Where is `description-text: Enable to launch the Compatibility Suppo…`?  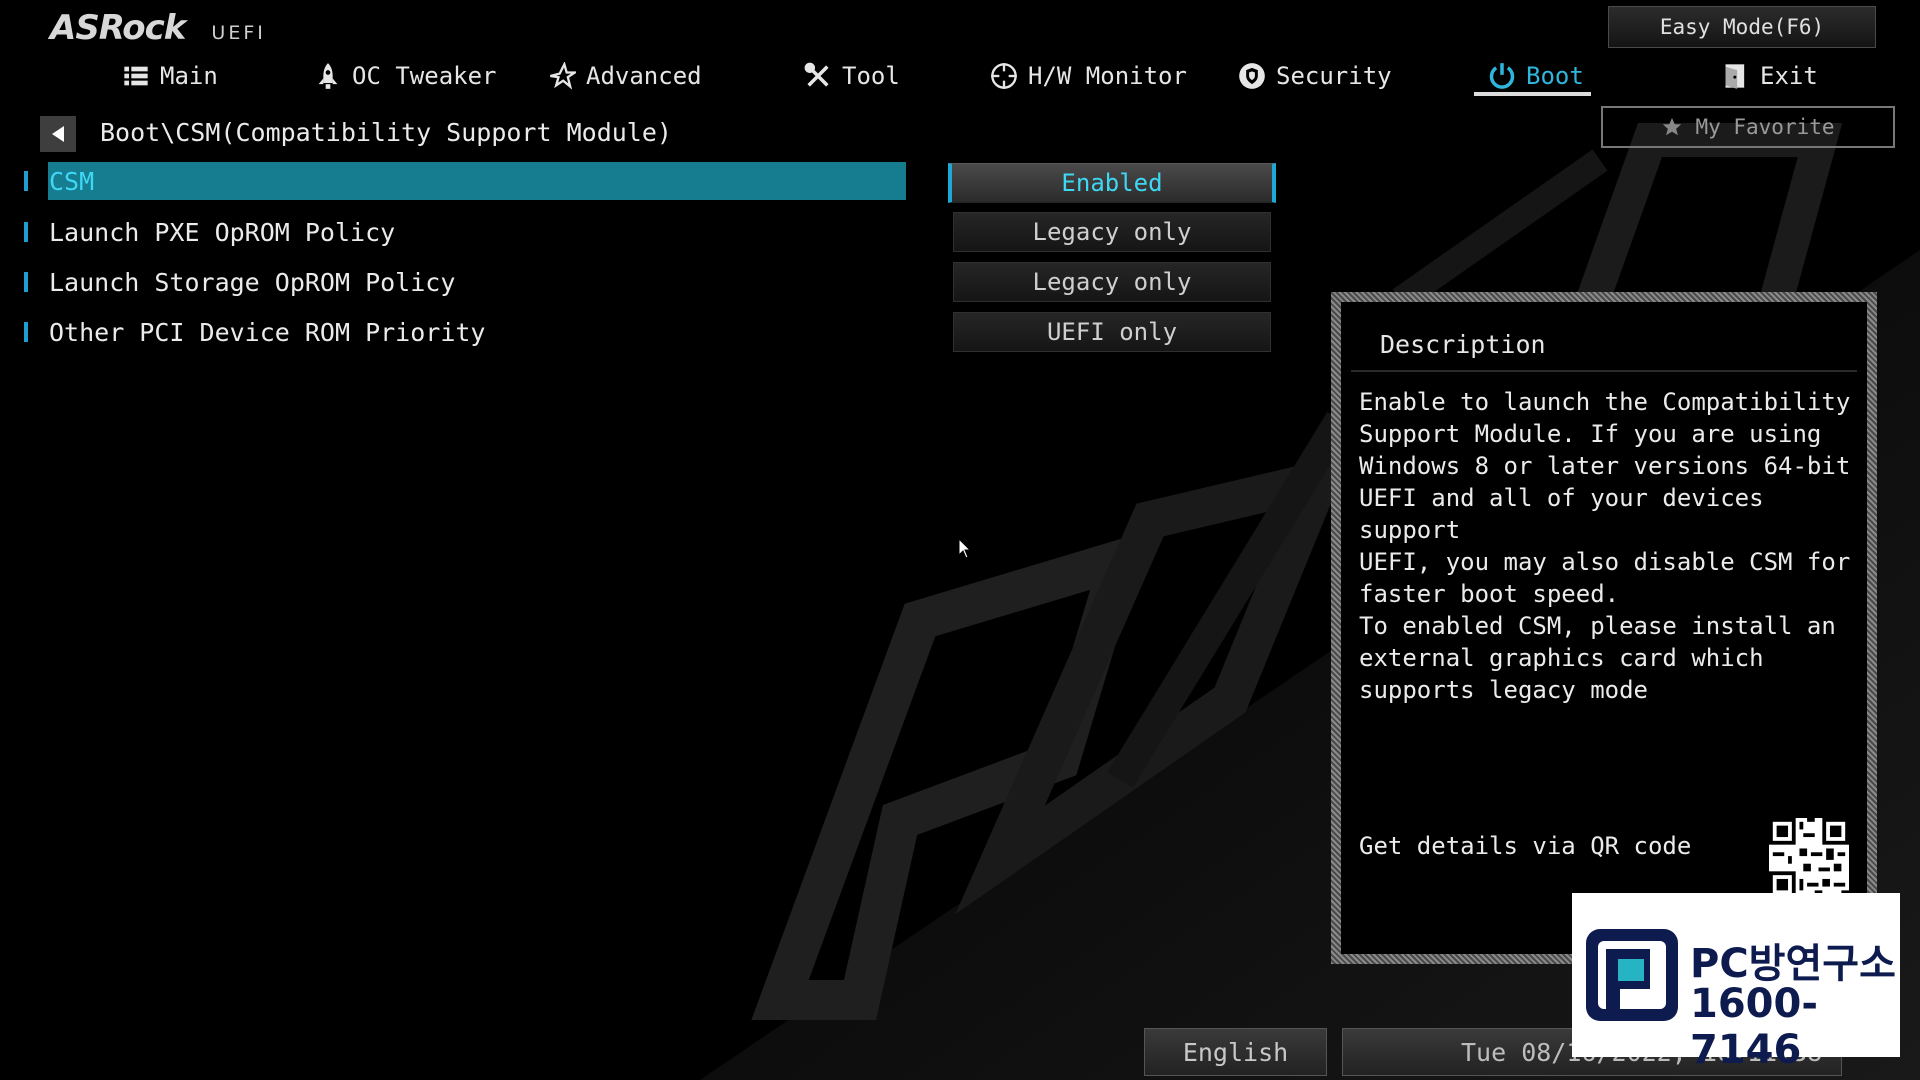
description-text: Enable to launch the Compatibility Suppo… is located at coordinates (1605, 546).